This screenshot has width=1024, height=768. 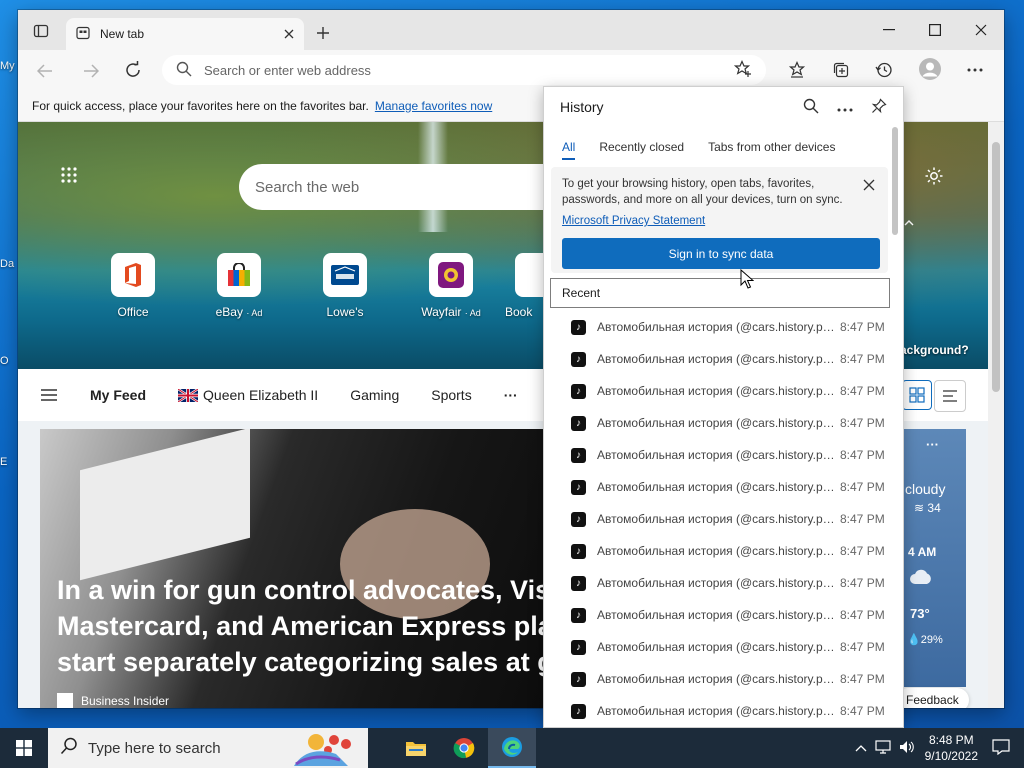 What do you see at coordinates (845, 107) in the screenshot?
I see `history-more-icon` at bounding box center [845, 107].